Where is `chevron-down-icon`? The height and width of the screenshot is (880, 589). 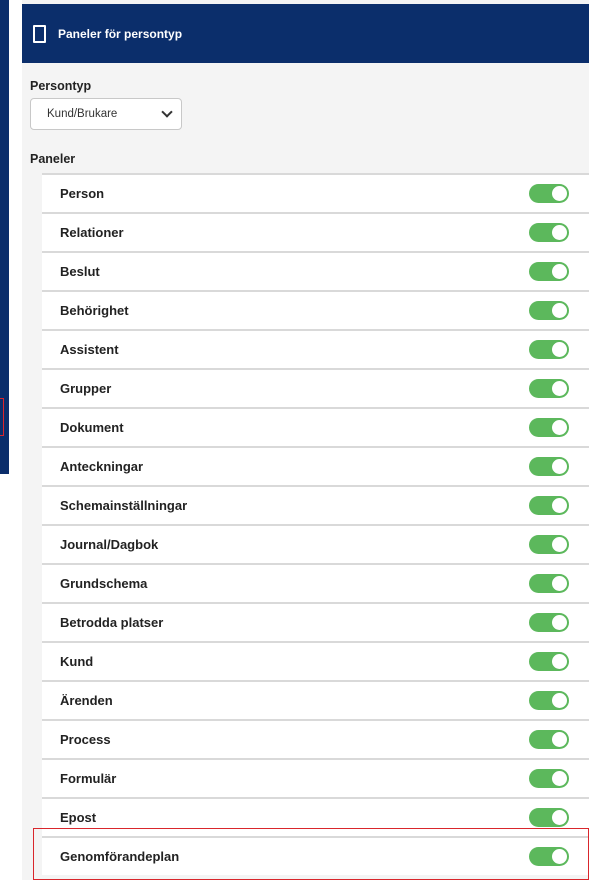
chevron-down-icon is located at coordinates (167, 112).